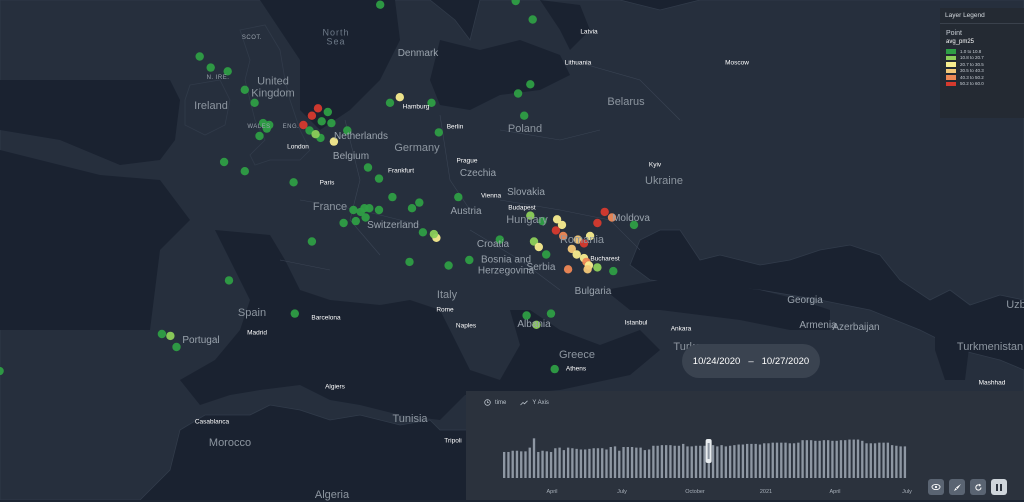 This screenshot has height=502, width=1024. What do you see at coordinates (978, 487) in the screenshot?
I see `reset-button` at bounding box center [978, 487].